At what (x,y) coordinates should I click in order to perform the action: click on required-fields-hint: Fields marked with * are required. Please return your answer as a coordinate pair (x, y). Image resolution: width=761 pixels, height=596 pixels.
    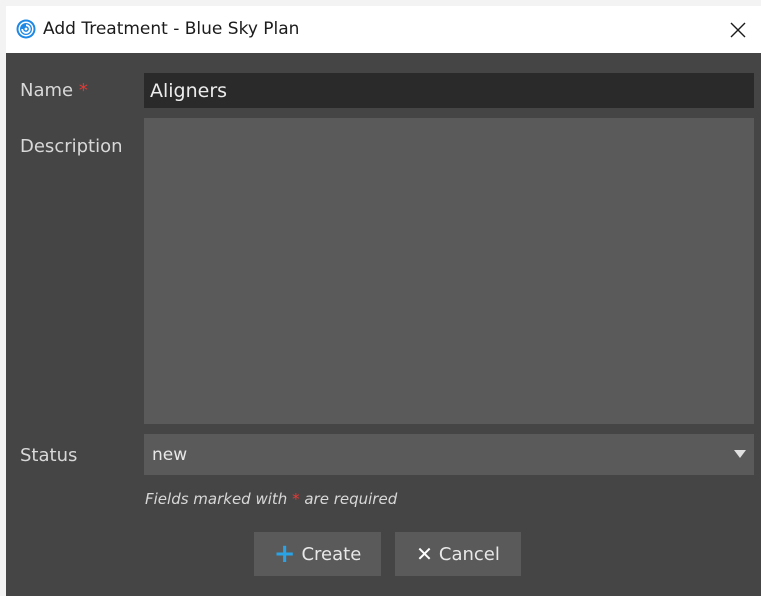
    Looking at the image, I should click on (271, 499).